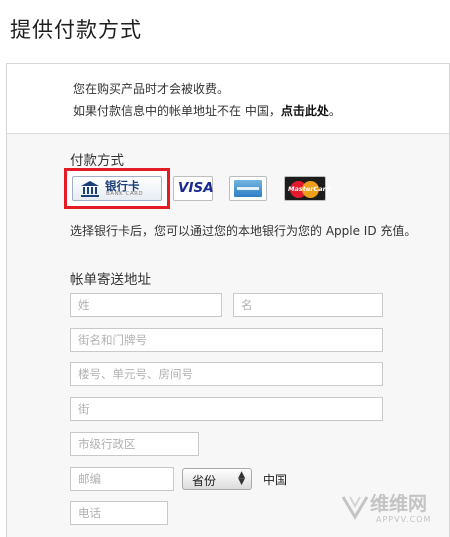 The height and width of the screenshot is (537, 450). What do you see at coordinates (122, 479) in the screenshot?
I see `zip-input` at bounding box center [122, 479].